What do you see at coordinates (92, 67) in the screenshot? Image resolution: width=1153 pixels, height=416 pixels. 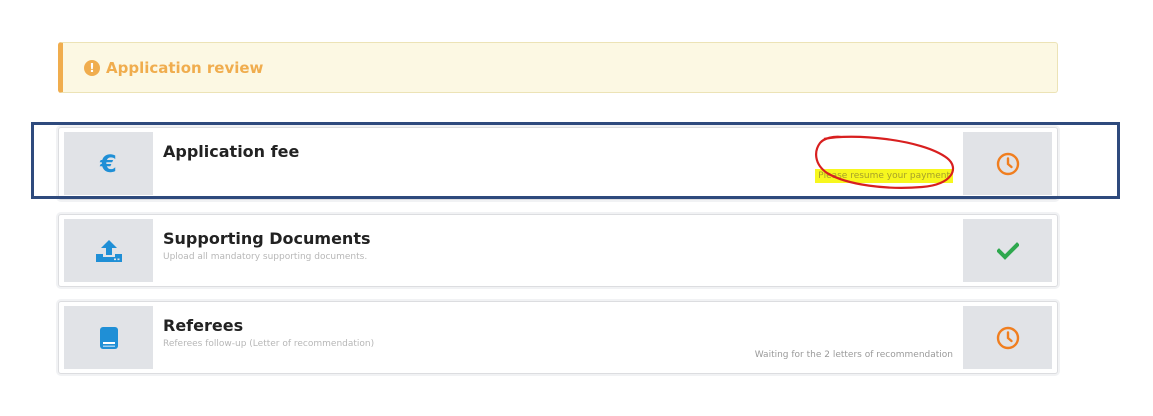 I see `exclamation-circle-icon: !` at bounding box center [92, 67].